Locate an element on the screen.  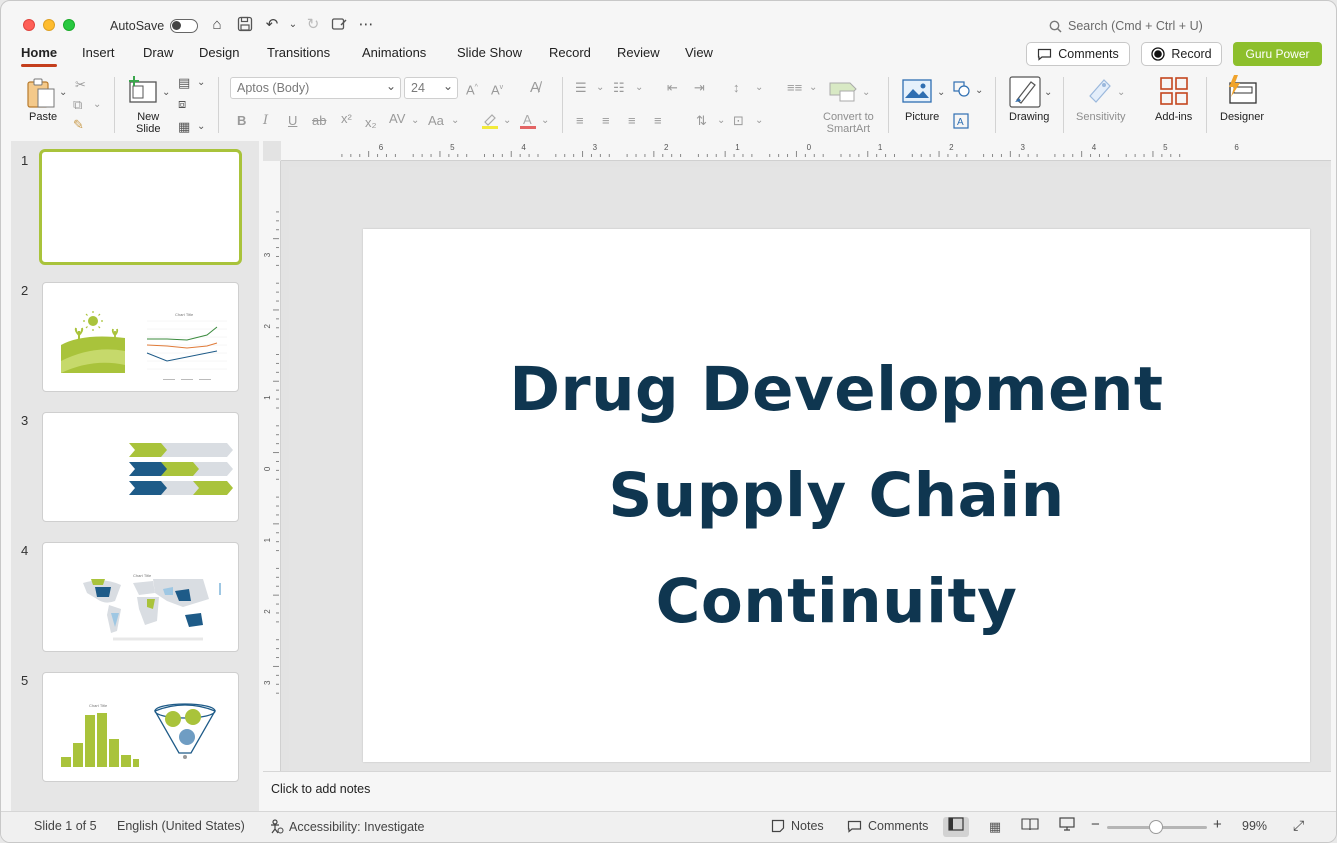
tab-animations: Animations is located at coordinates (394, 52).